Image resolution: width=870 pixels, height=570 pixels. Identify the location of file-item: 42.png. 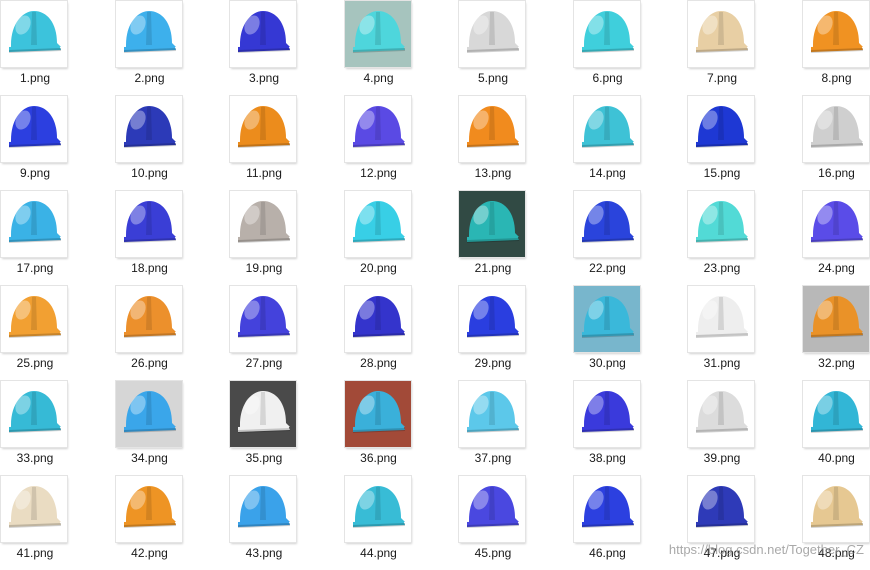
(150, 522).